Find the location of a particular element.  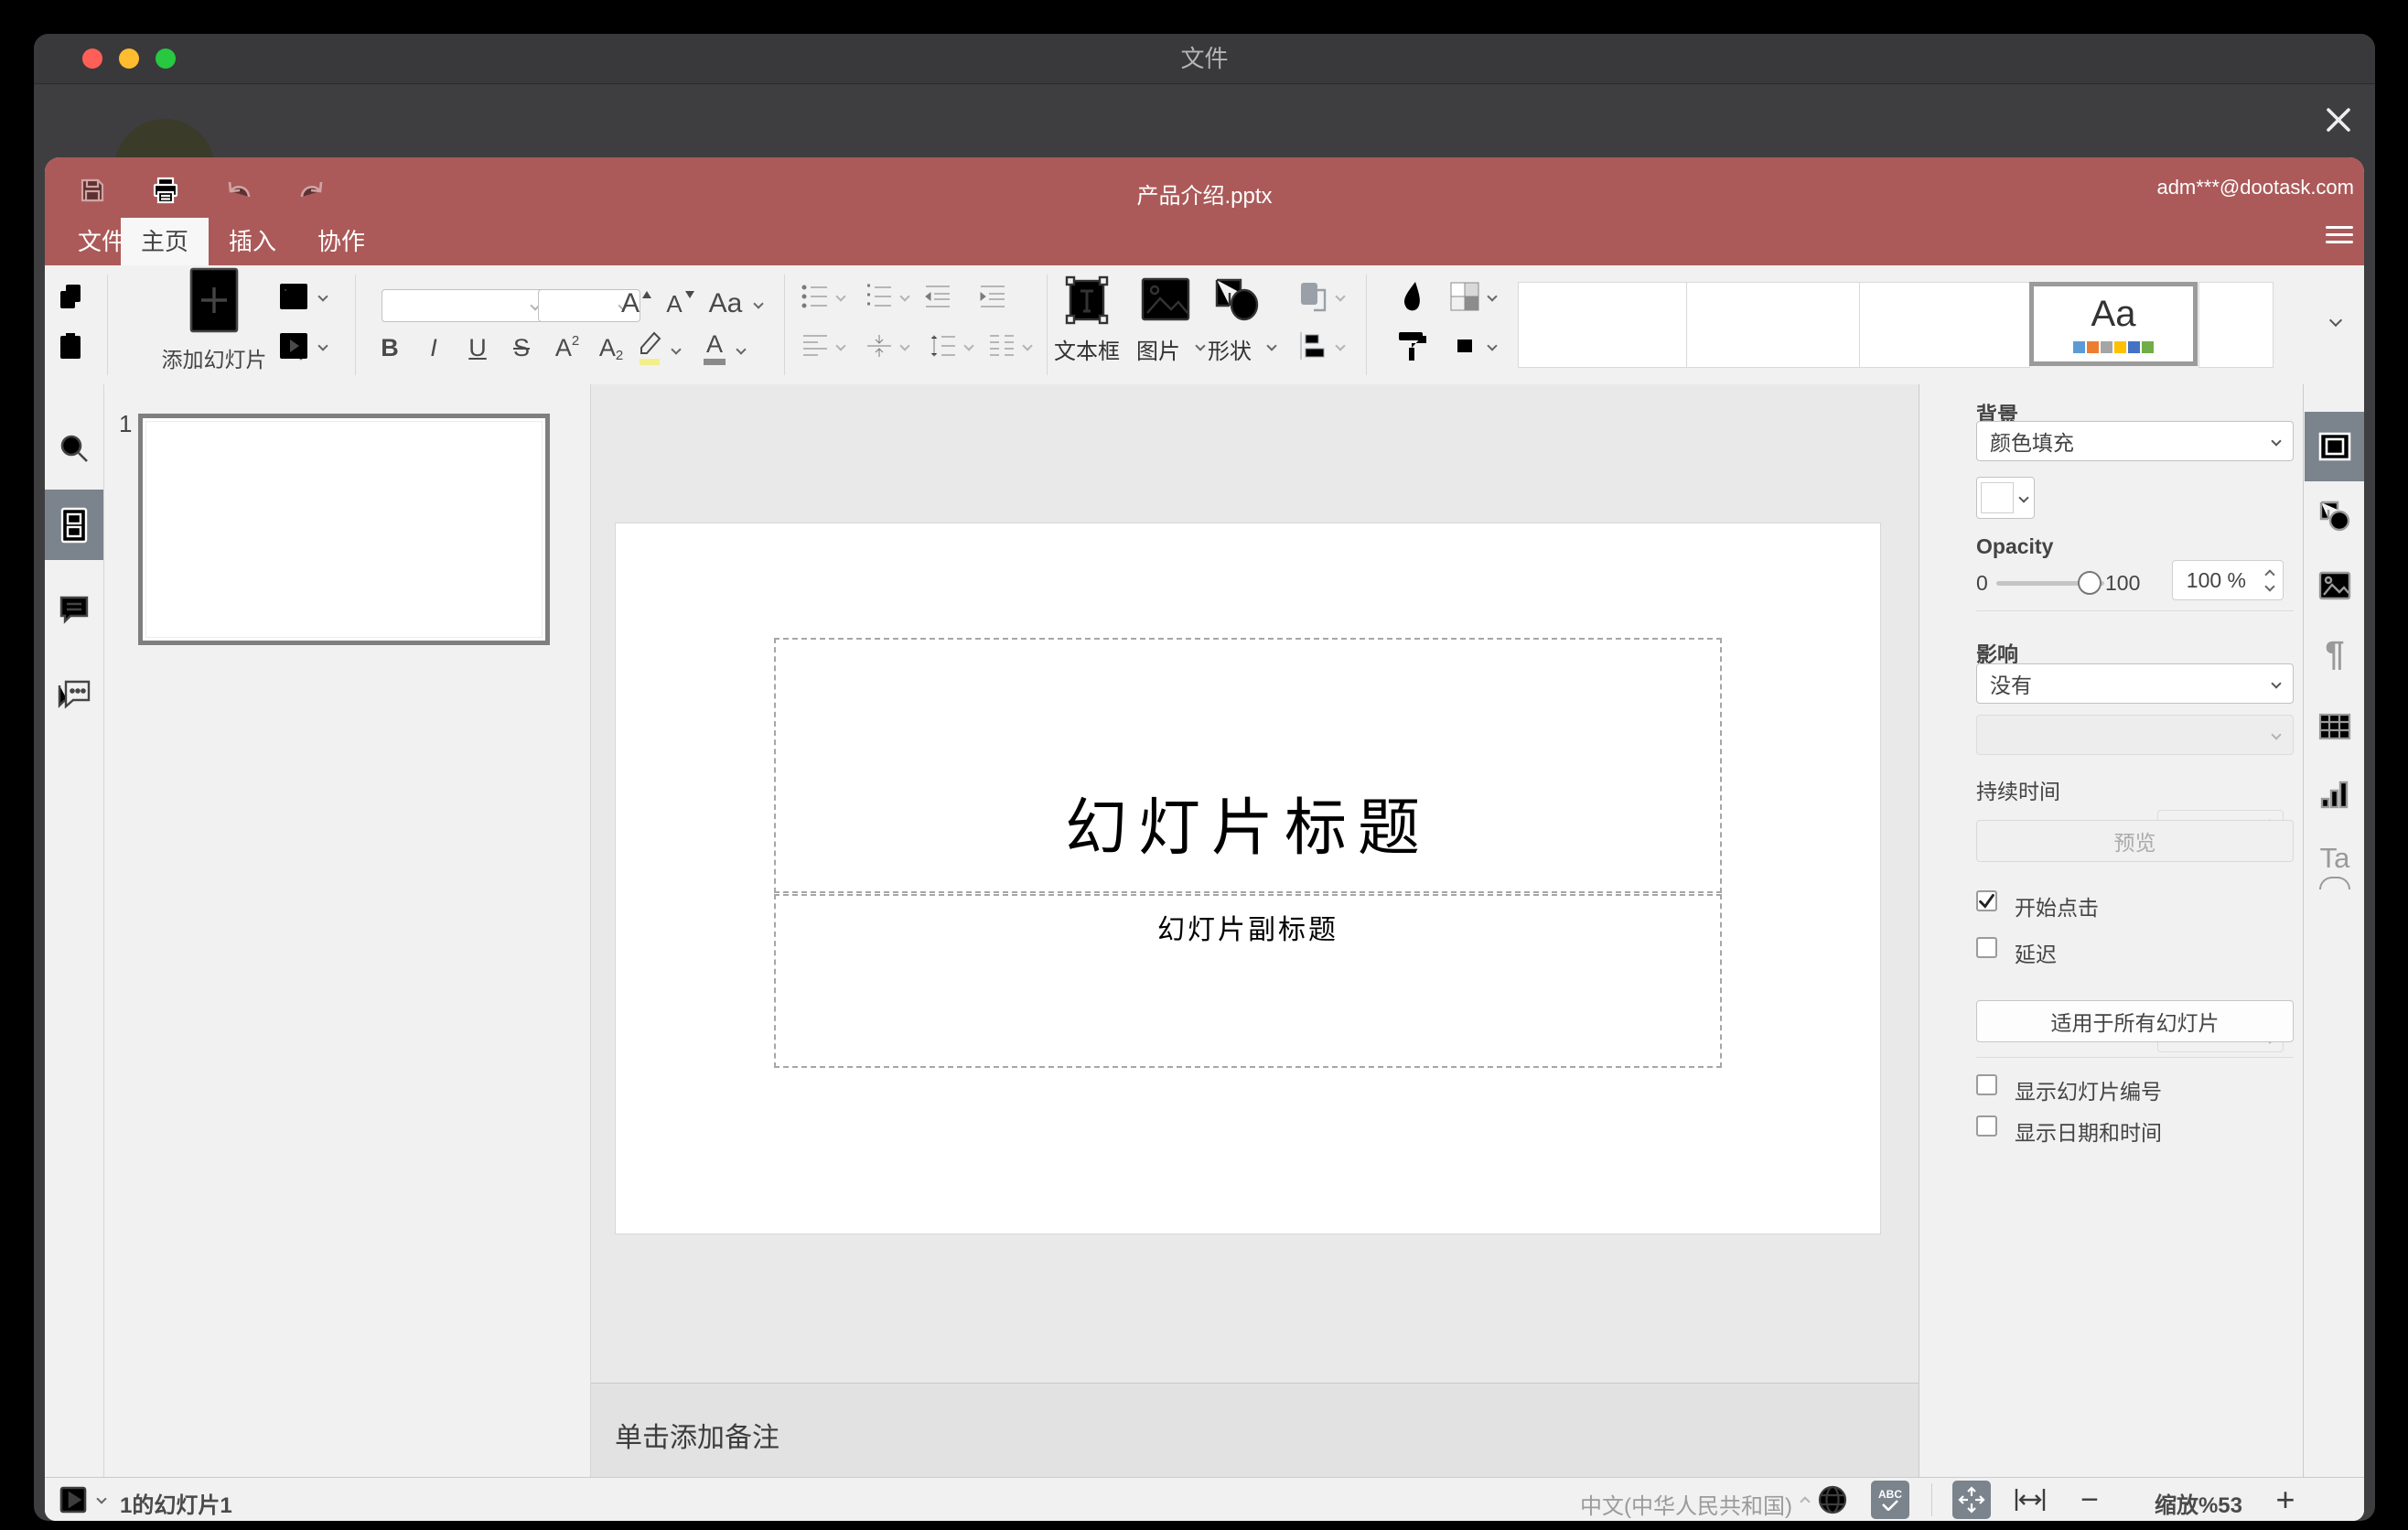

columns-icon is located at coordinates (1001, 345).